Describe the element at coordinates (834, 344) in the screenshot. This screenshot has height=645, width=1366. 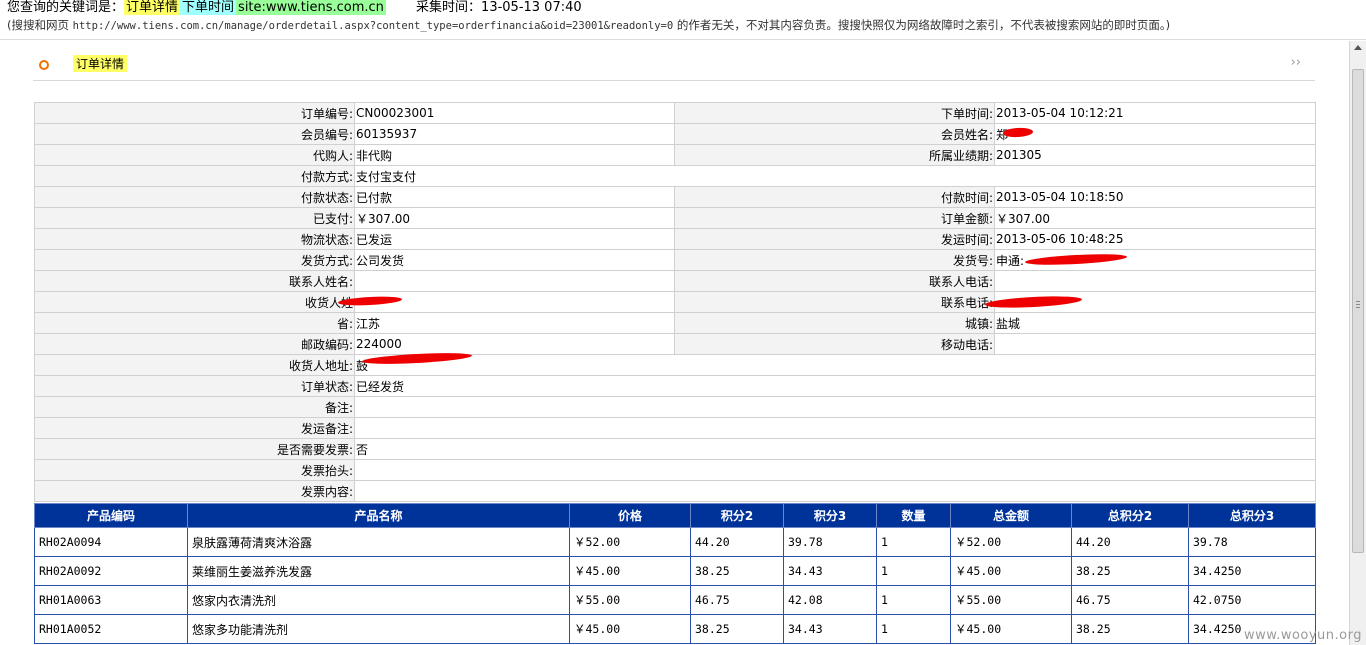
I see `mobile-label: 移动电话:` at that location.